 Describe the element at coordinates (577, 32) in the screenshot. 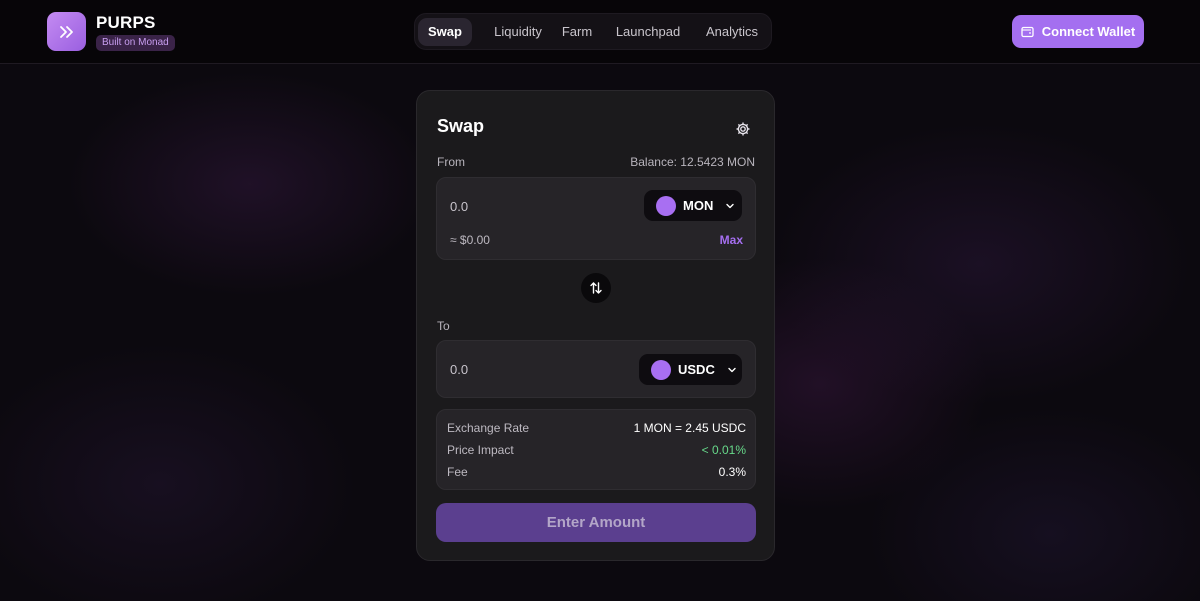

I see `tab-farm: Farm` at that location.